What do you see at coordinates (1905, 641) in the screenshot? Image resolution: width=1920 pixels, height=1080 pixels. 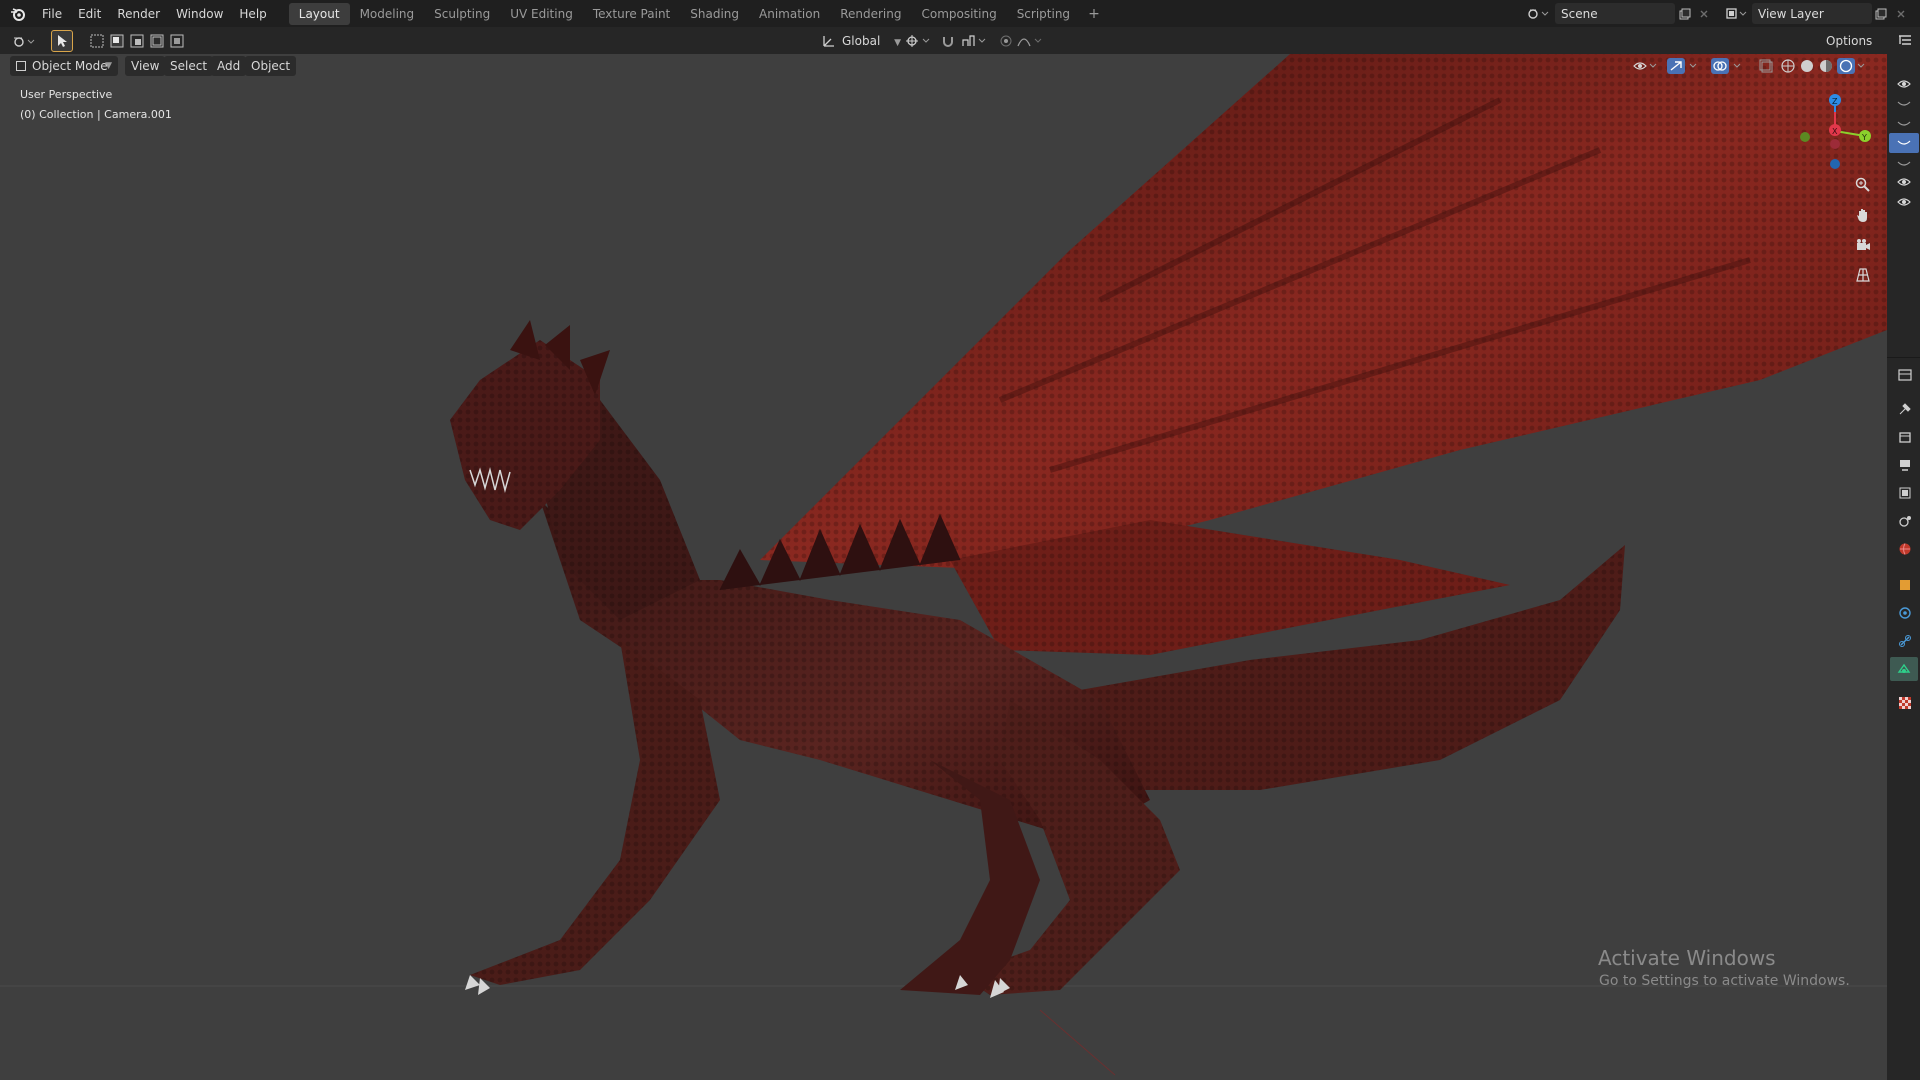 I see `constraint-properties-icon` at bounding box center [1905, 641].